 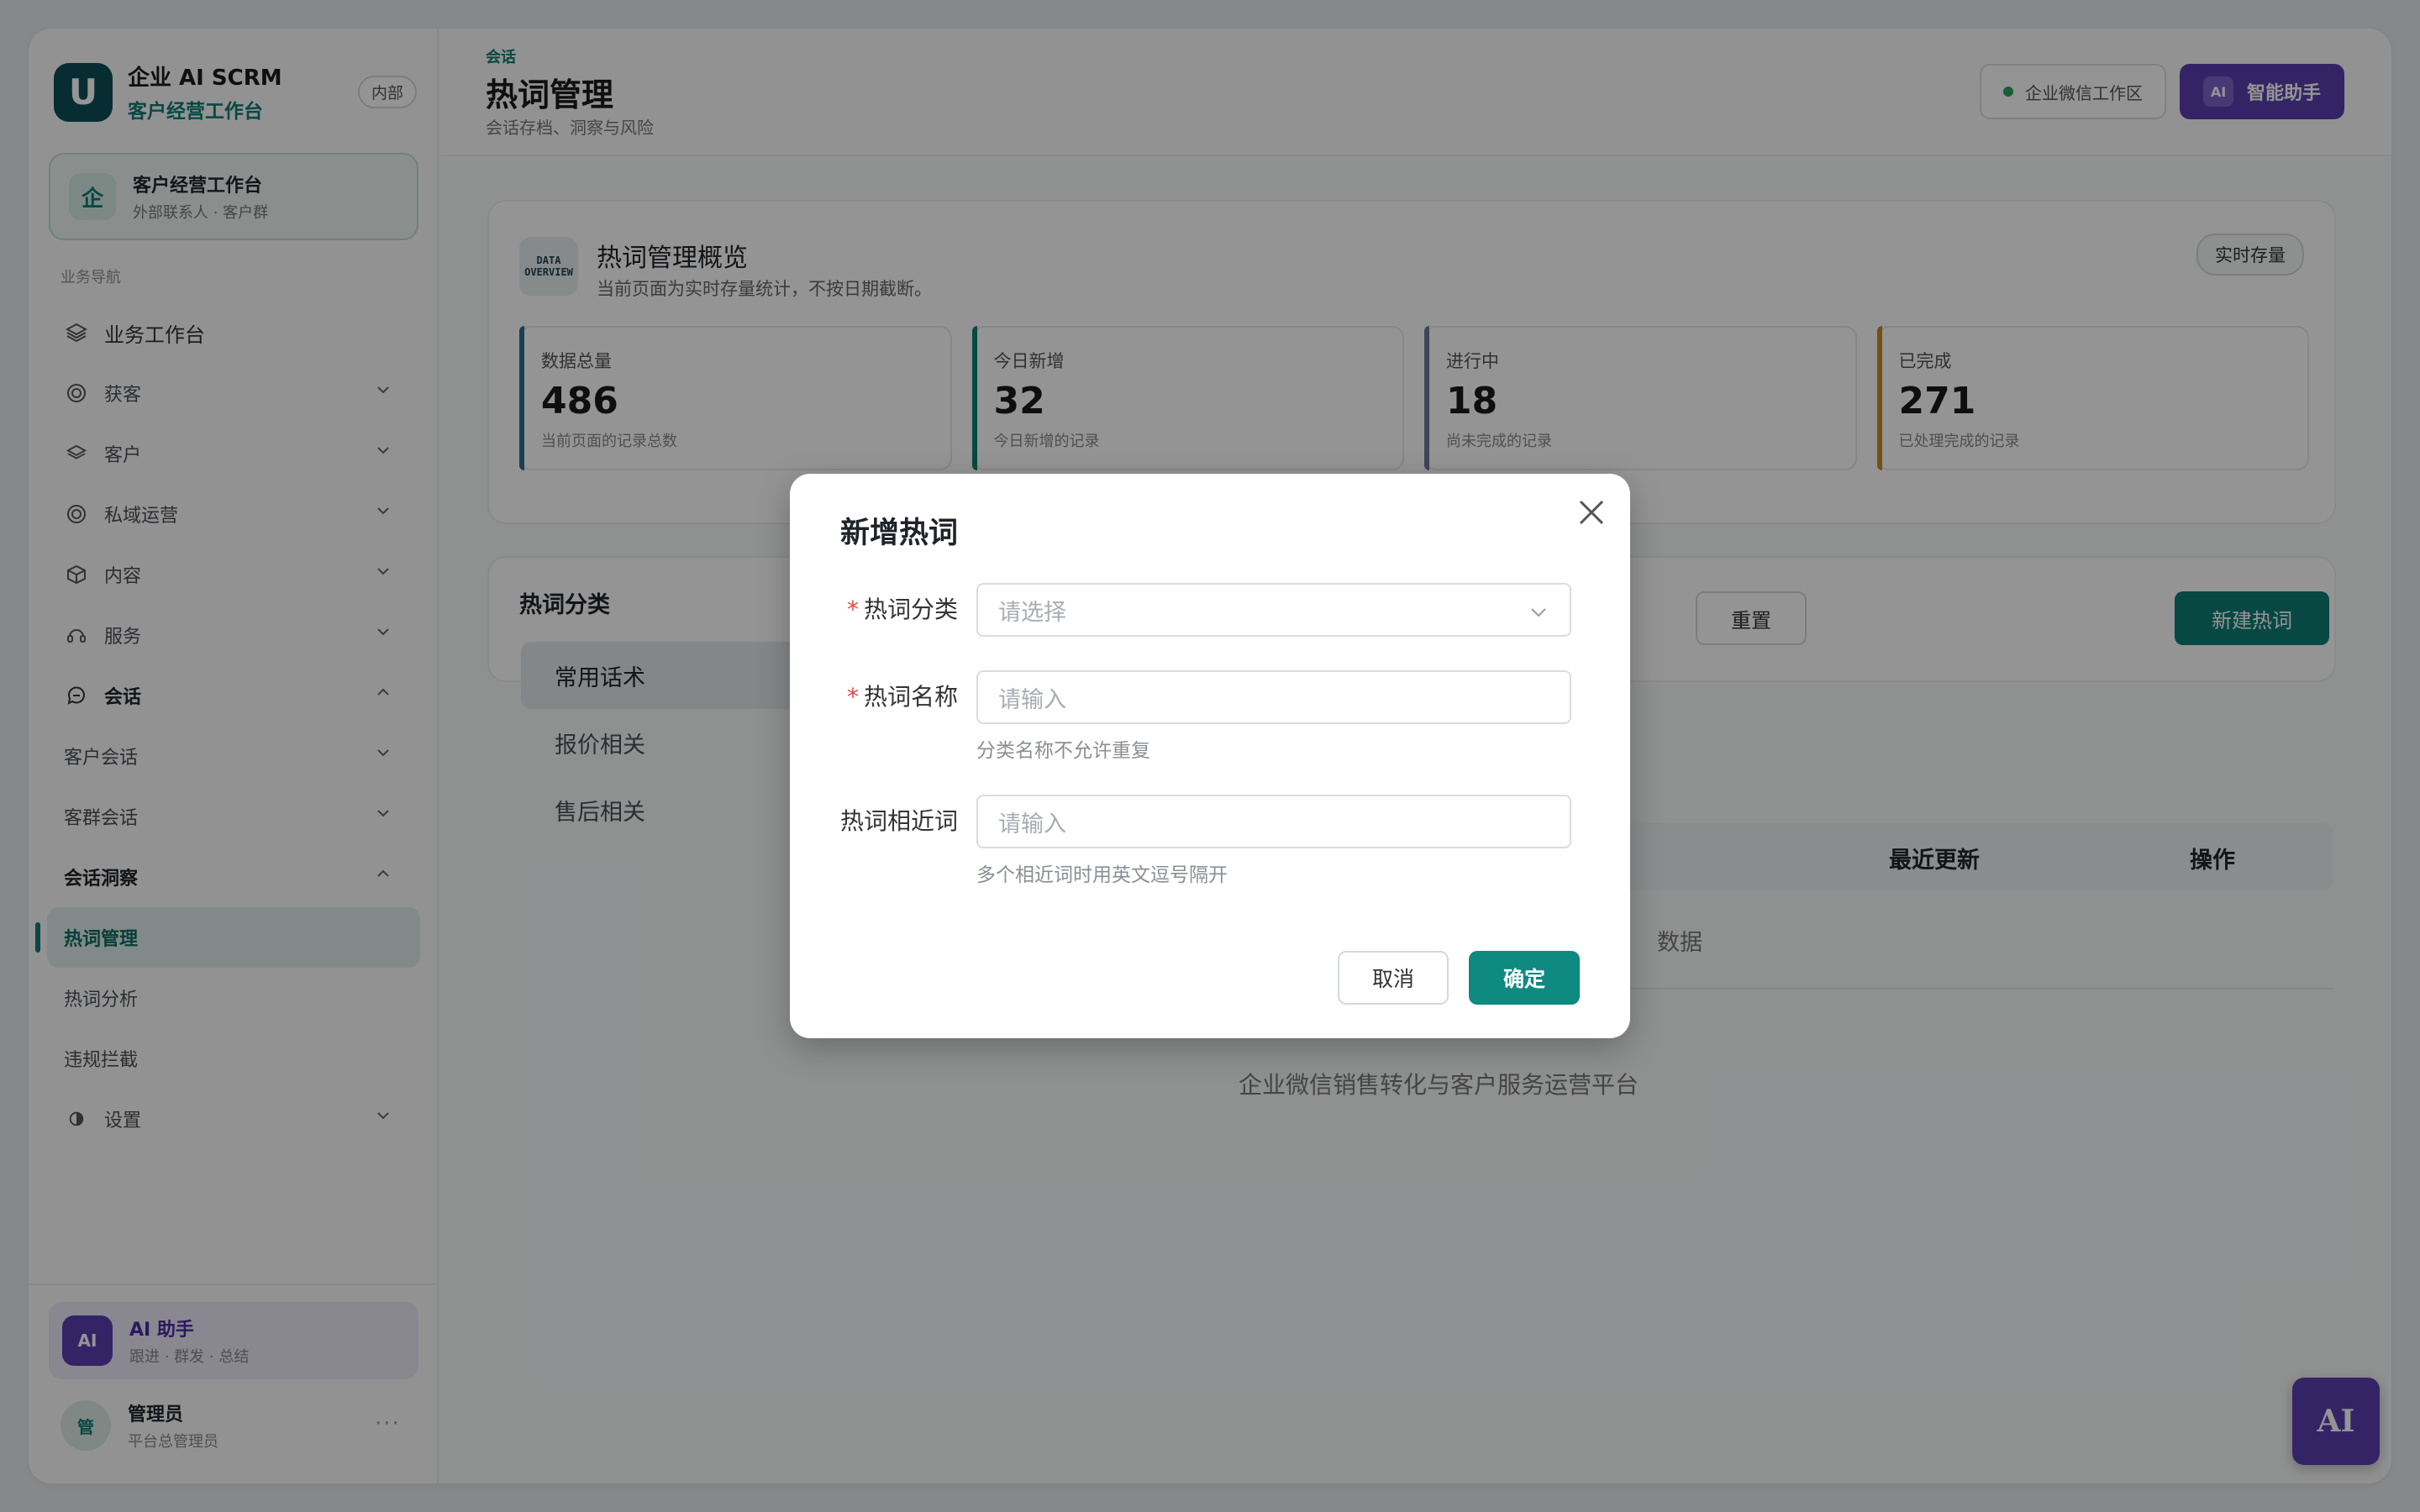 I want to click on dialog-title: 新增热词, so click(x=900, y=533).